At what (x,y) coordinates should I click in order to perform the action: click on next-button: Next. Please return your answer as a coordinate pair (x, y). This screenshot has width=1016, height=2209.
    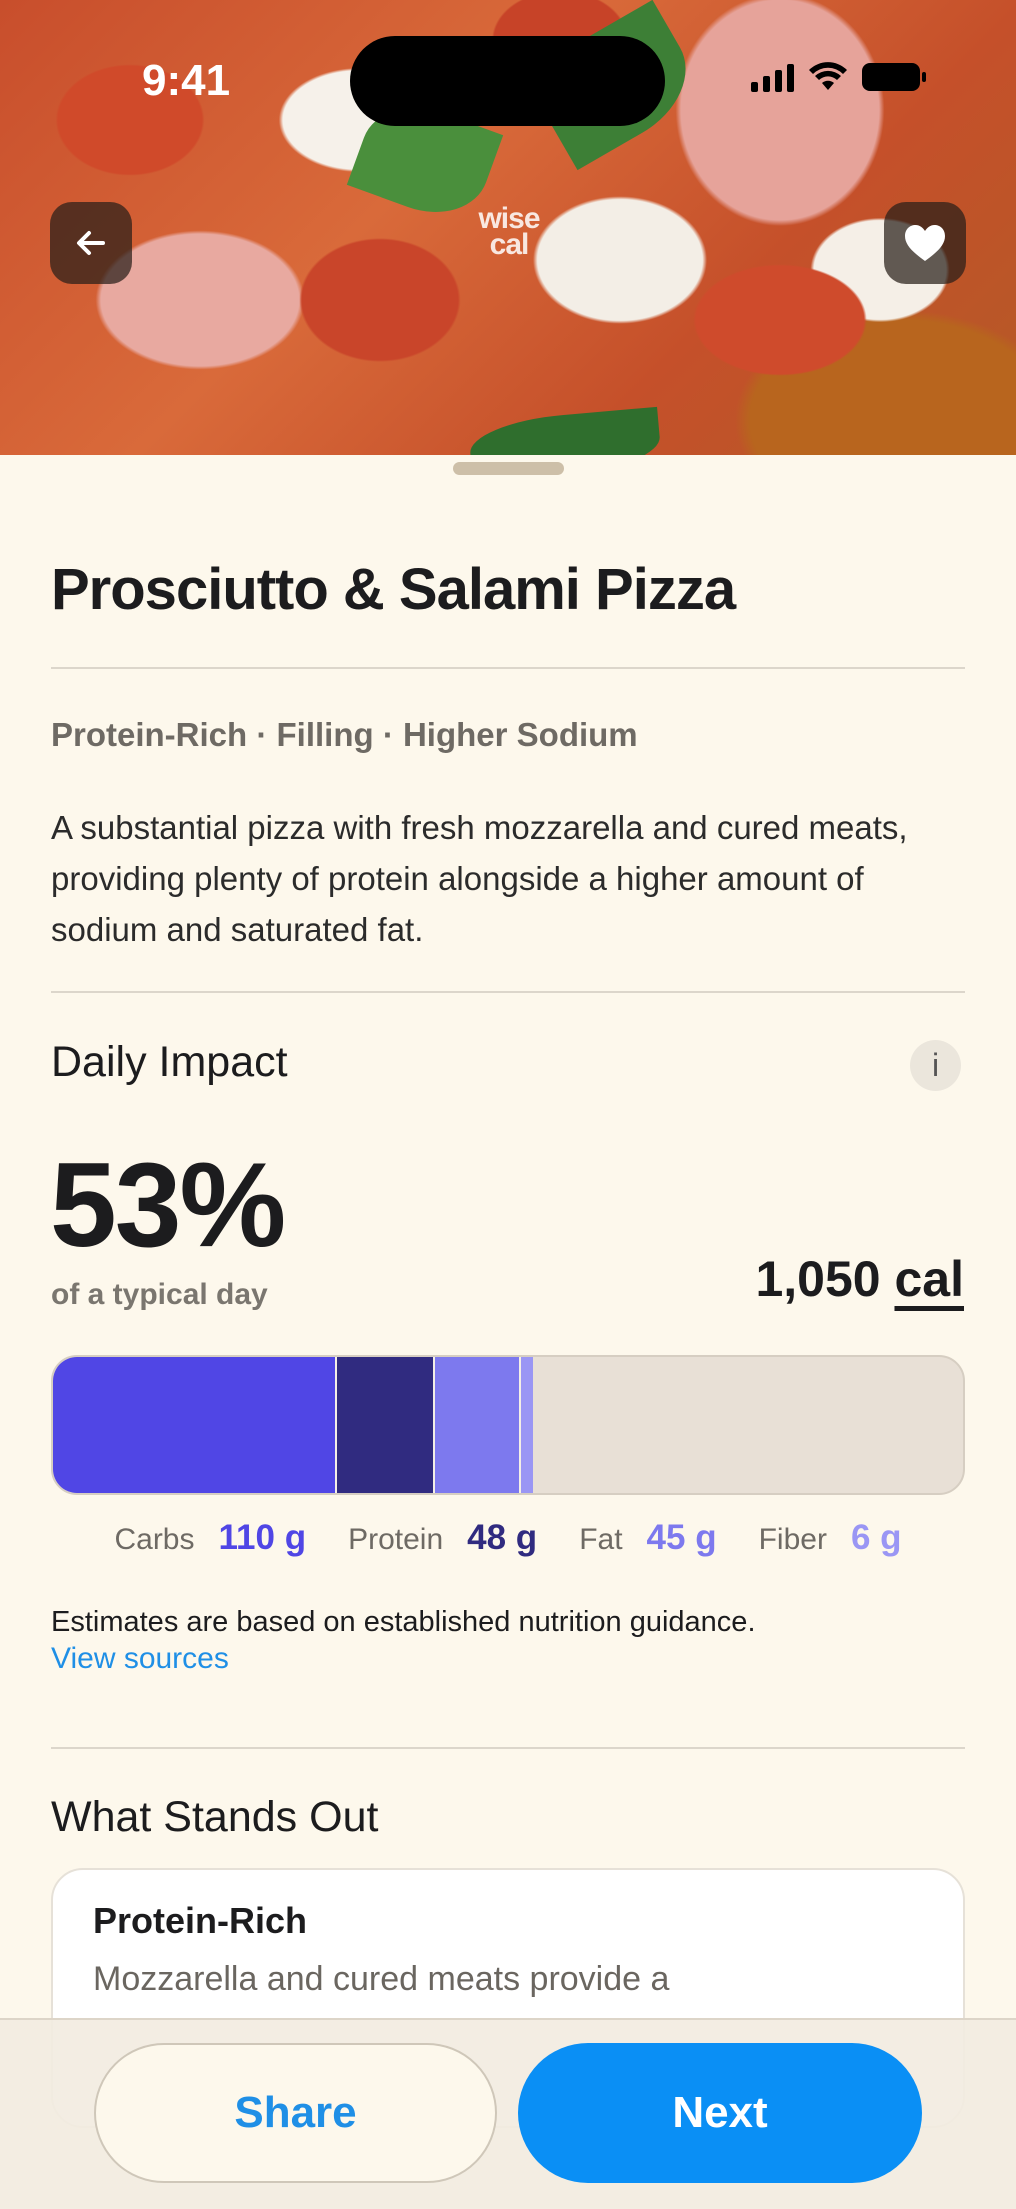
    Looking at the image, I should click on (720, 2113).